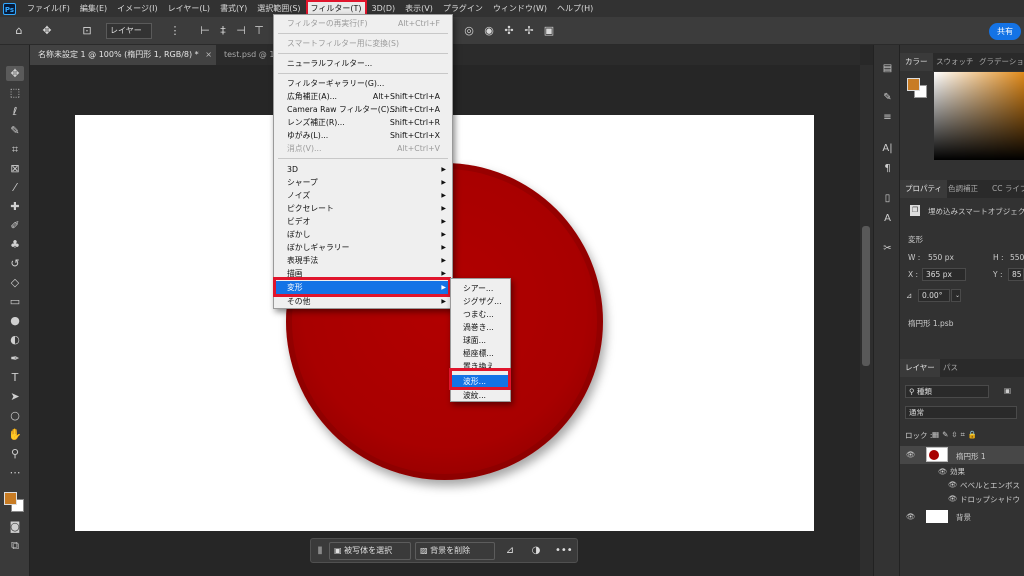  What do you see at coordinates (961, 412) in the screenshot?
I see `blend-mode-select: 通常` at bounding box center [961, 412].